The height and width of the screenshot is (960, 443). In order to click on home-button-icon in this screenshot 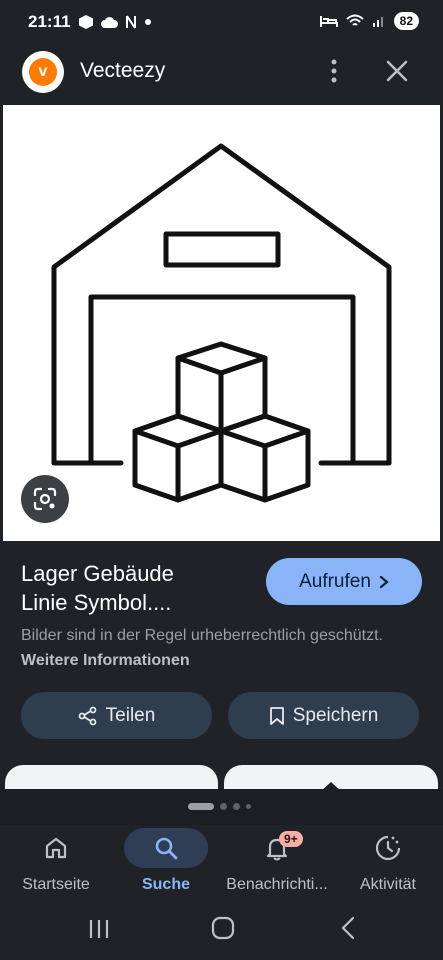, I will do `click(223, 928)`.